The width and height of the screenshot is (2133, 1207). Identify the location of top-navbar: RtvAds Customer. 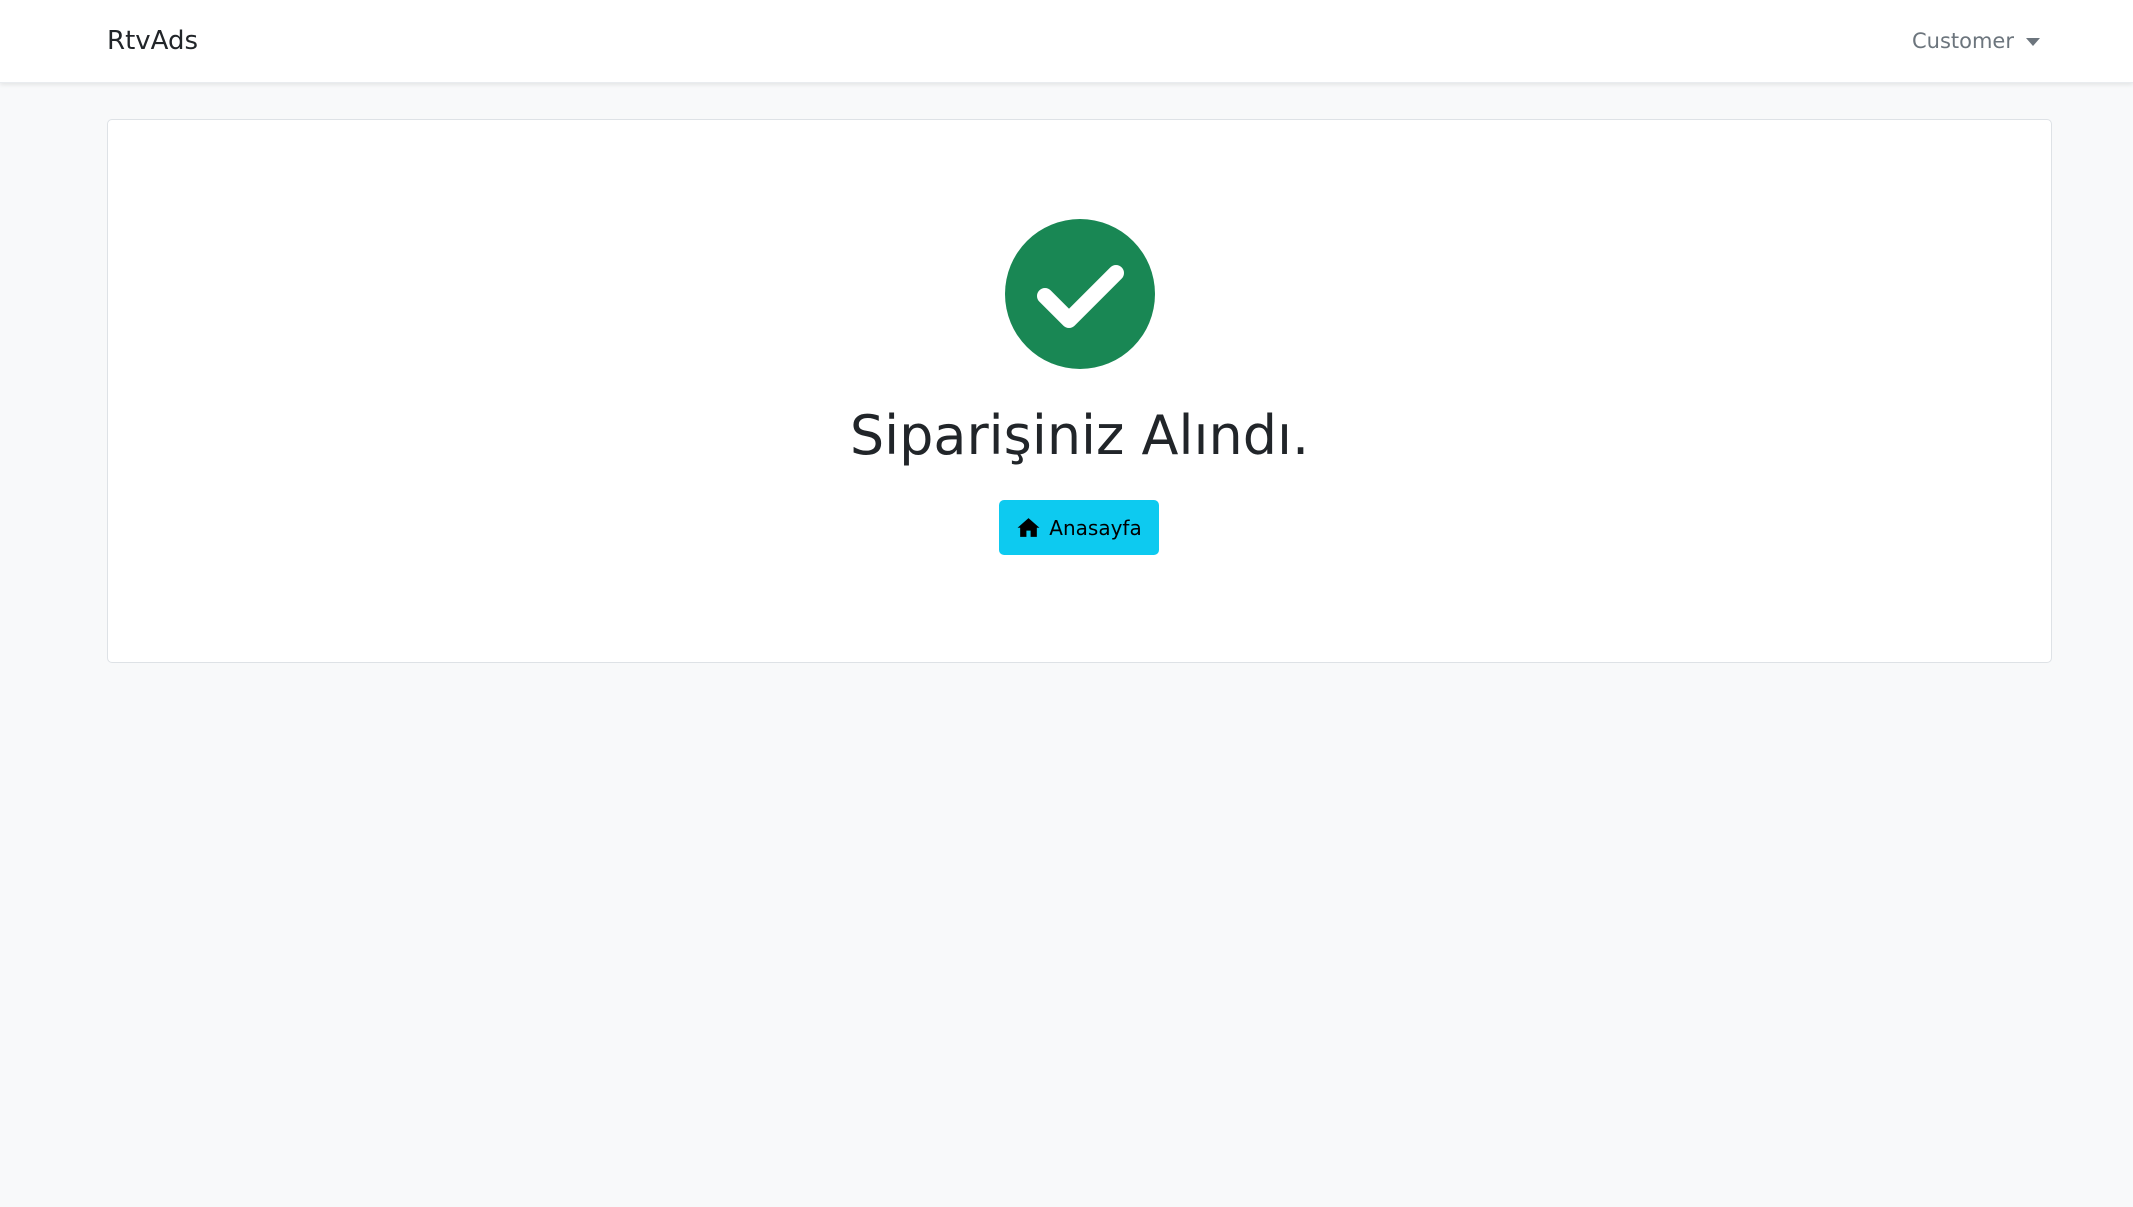
(1066, 41).